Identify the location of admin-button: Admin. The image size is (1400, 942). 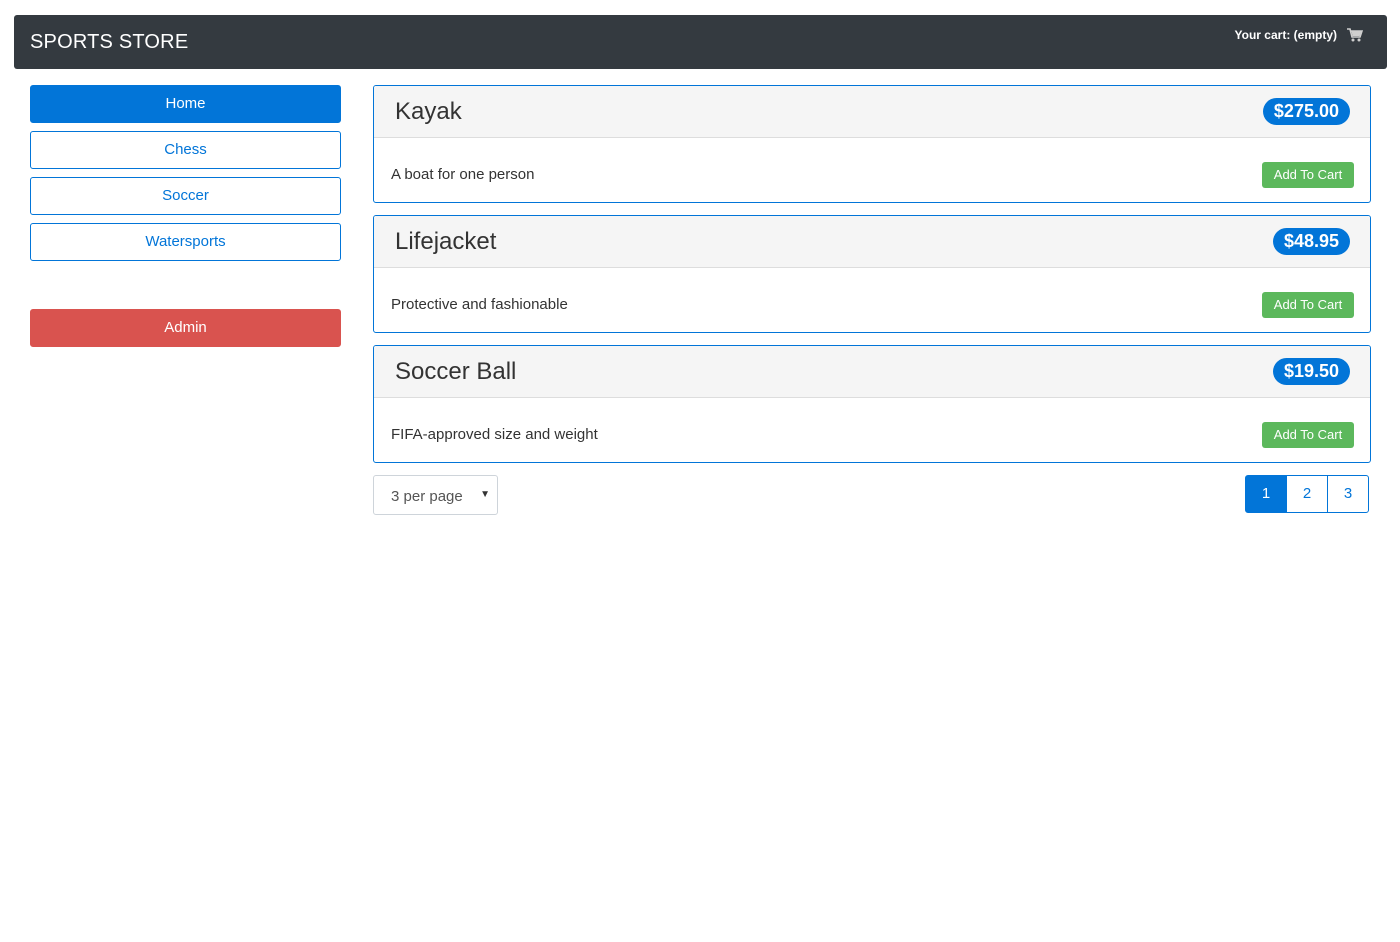
(185, 328).